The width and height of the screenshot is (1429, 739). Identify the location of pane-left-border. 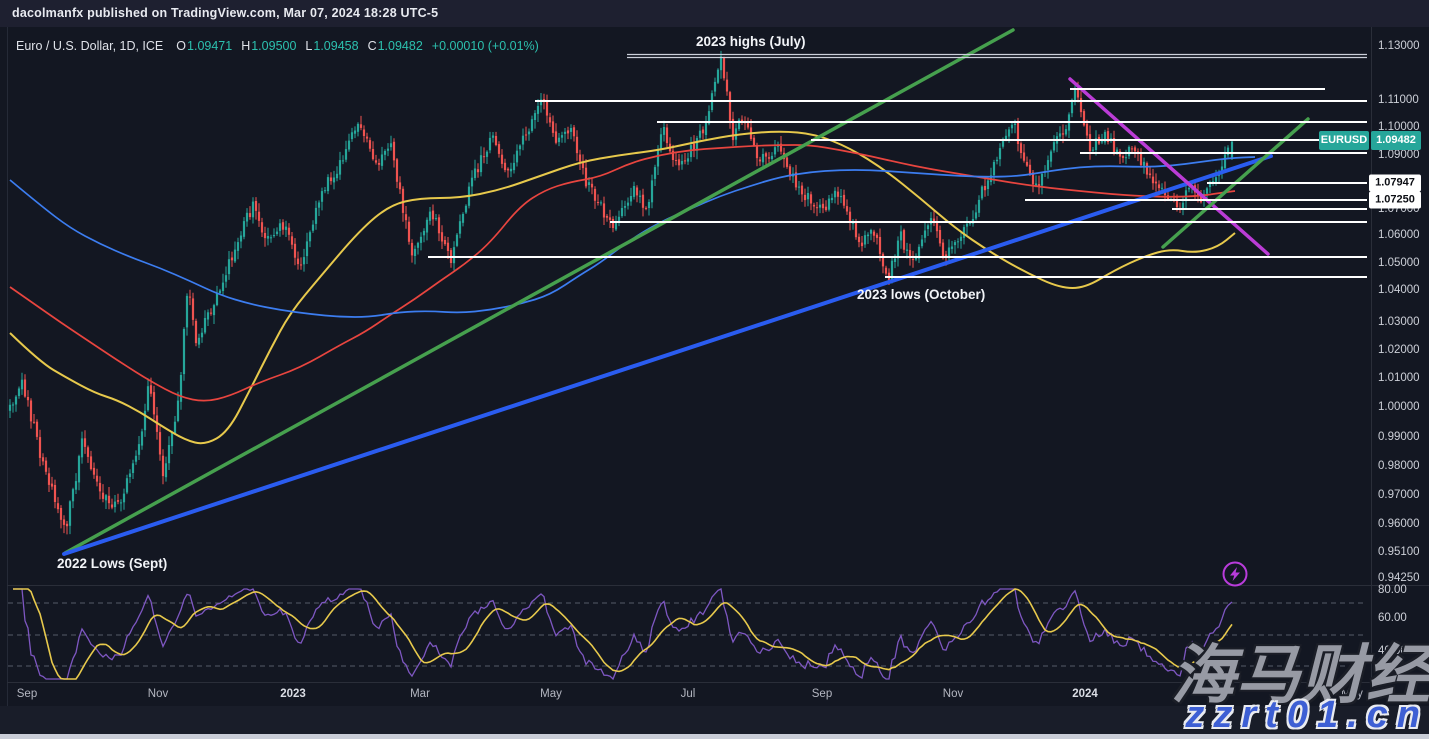
(7, 367).